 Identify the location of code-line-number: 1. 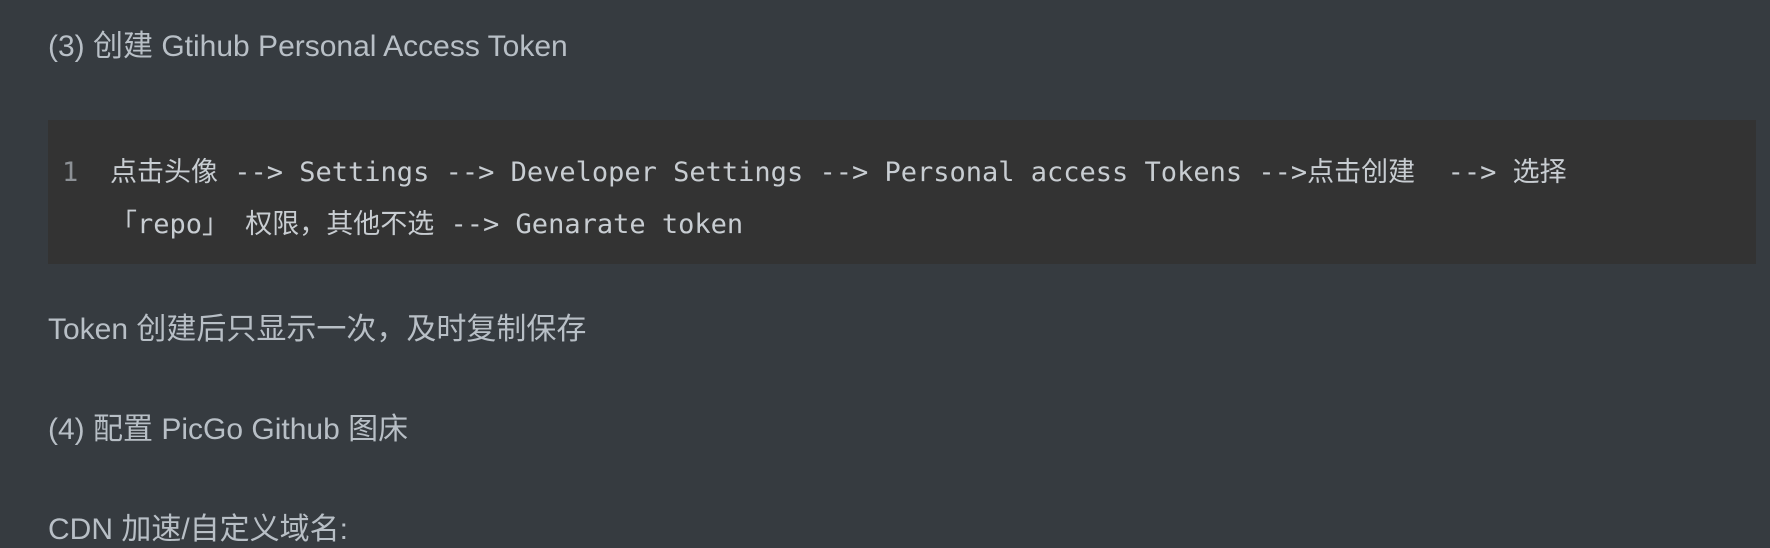
(70, 172).